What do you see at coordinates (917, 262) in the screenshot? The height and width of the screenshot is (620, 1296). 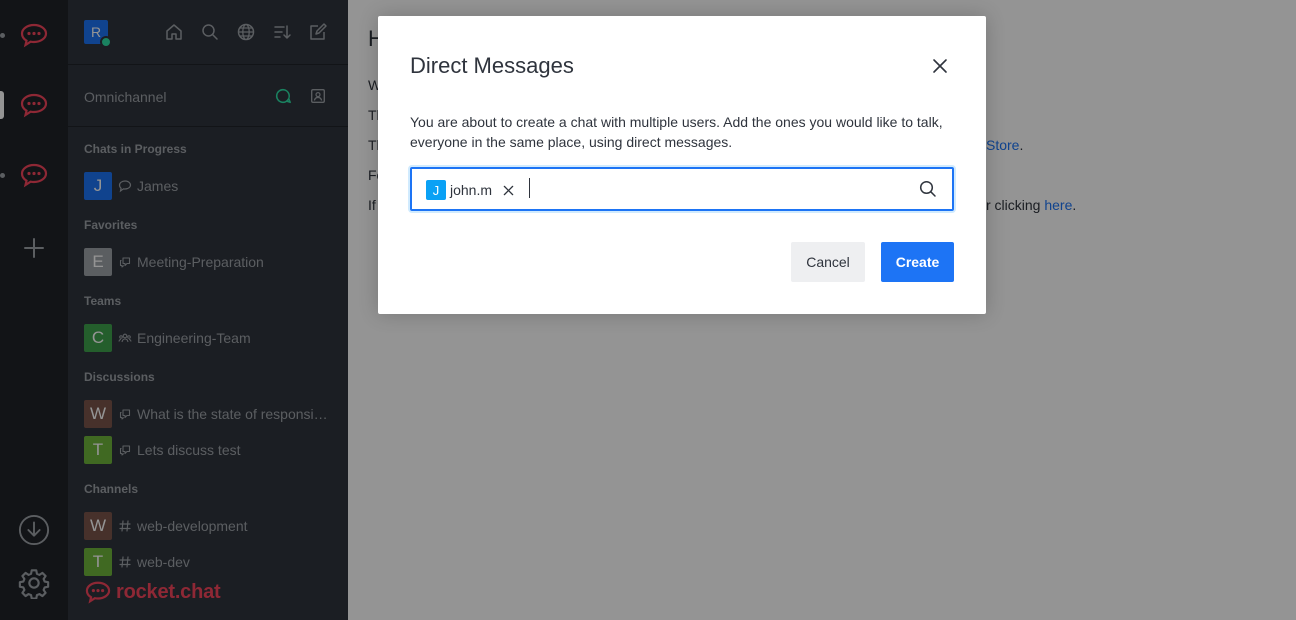 I see `create-button: Create` at bounding box center [917, 262].